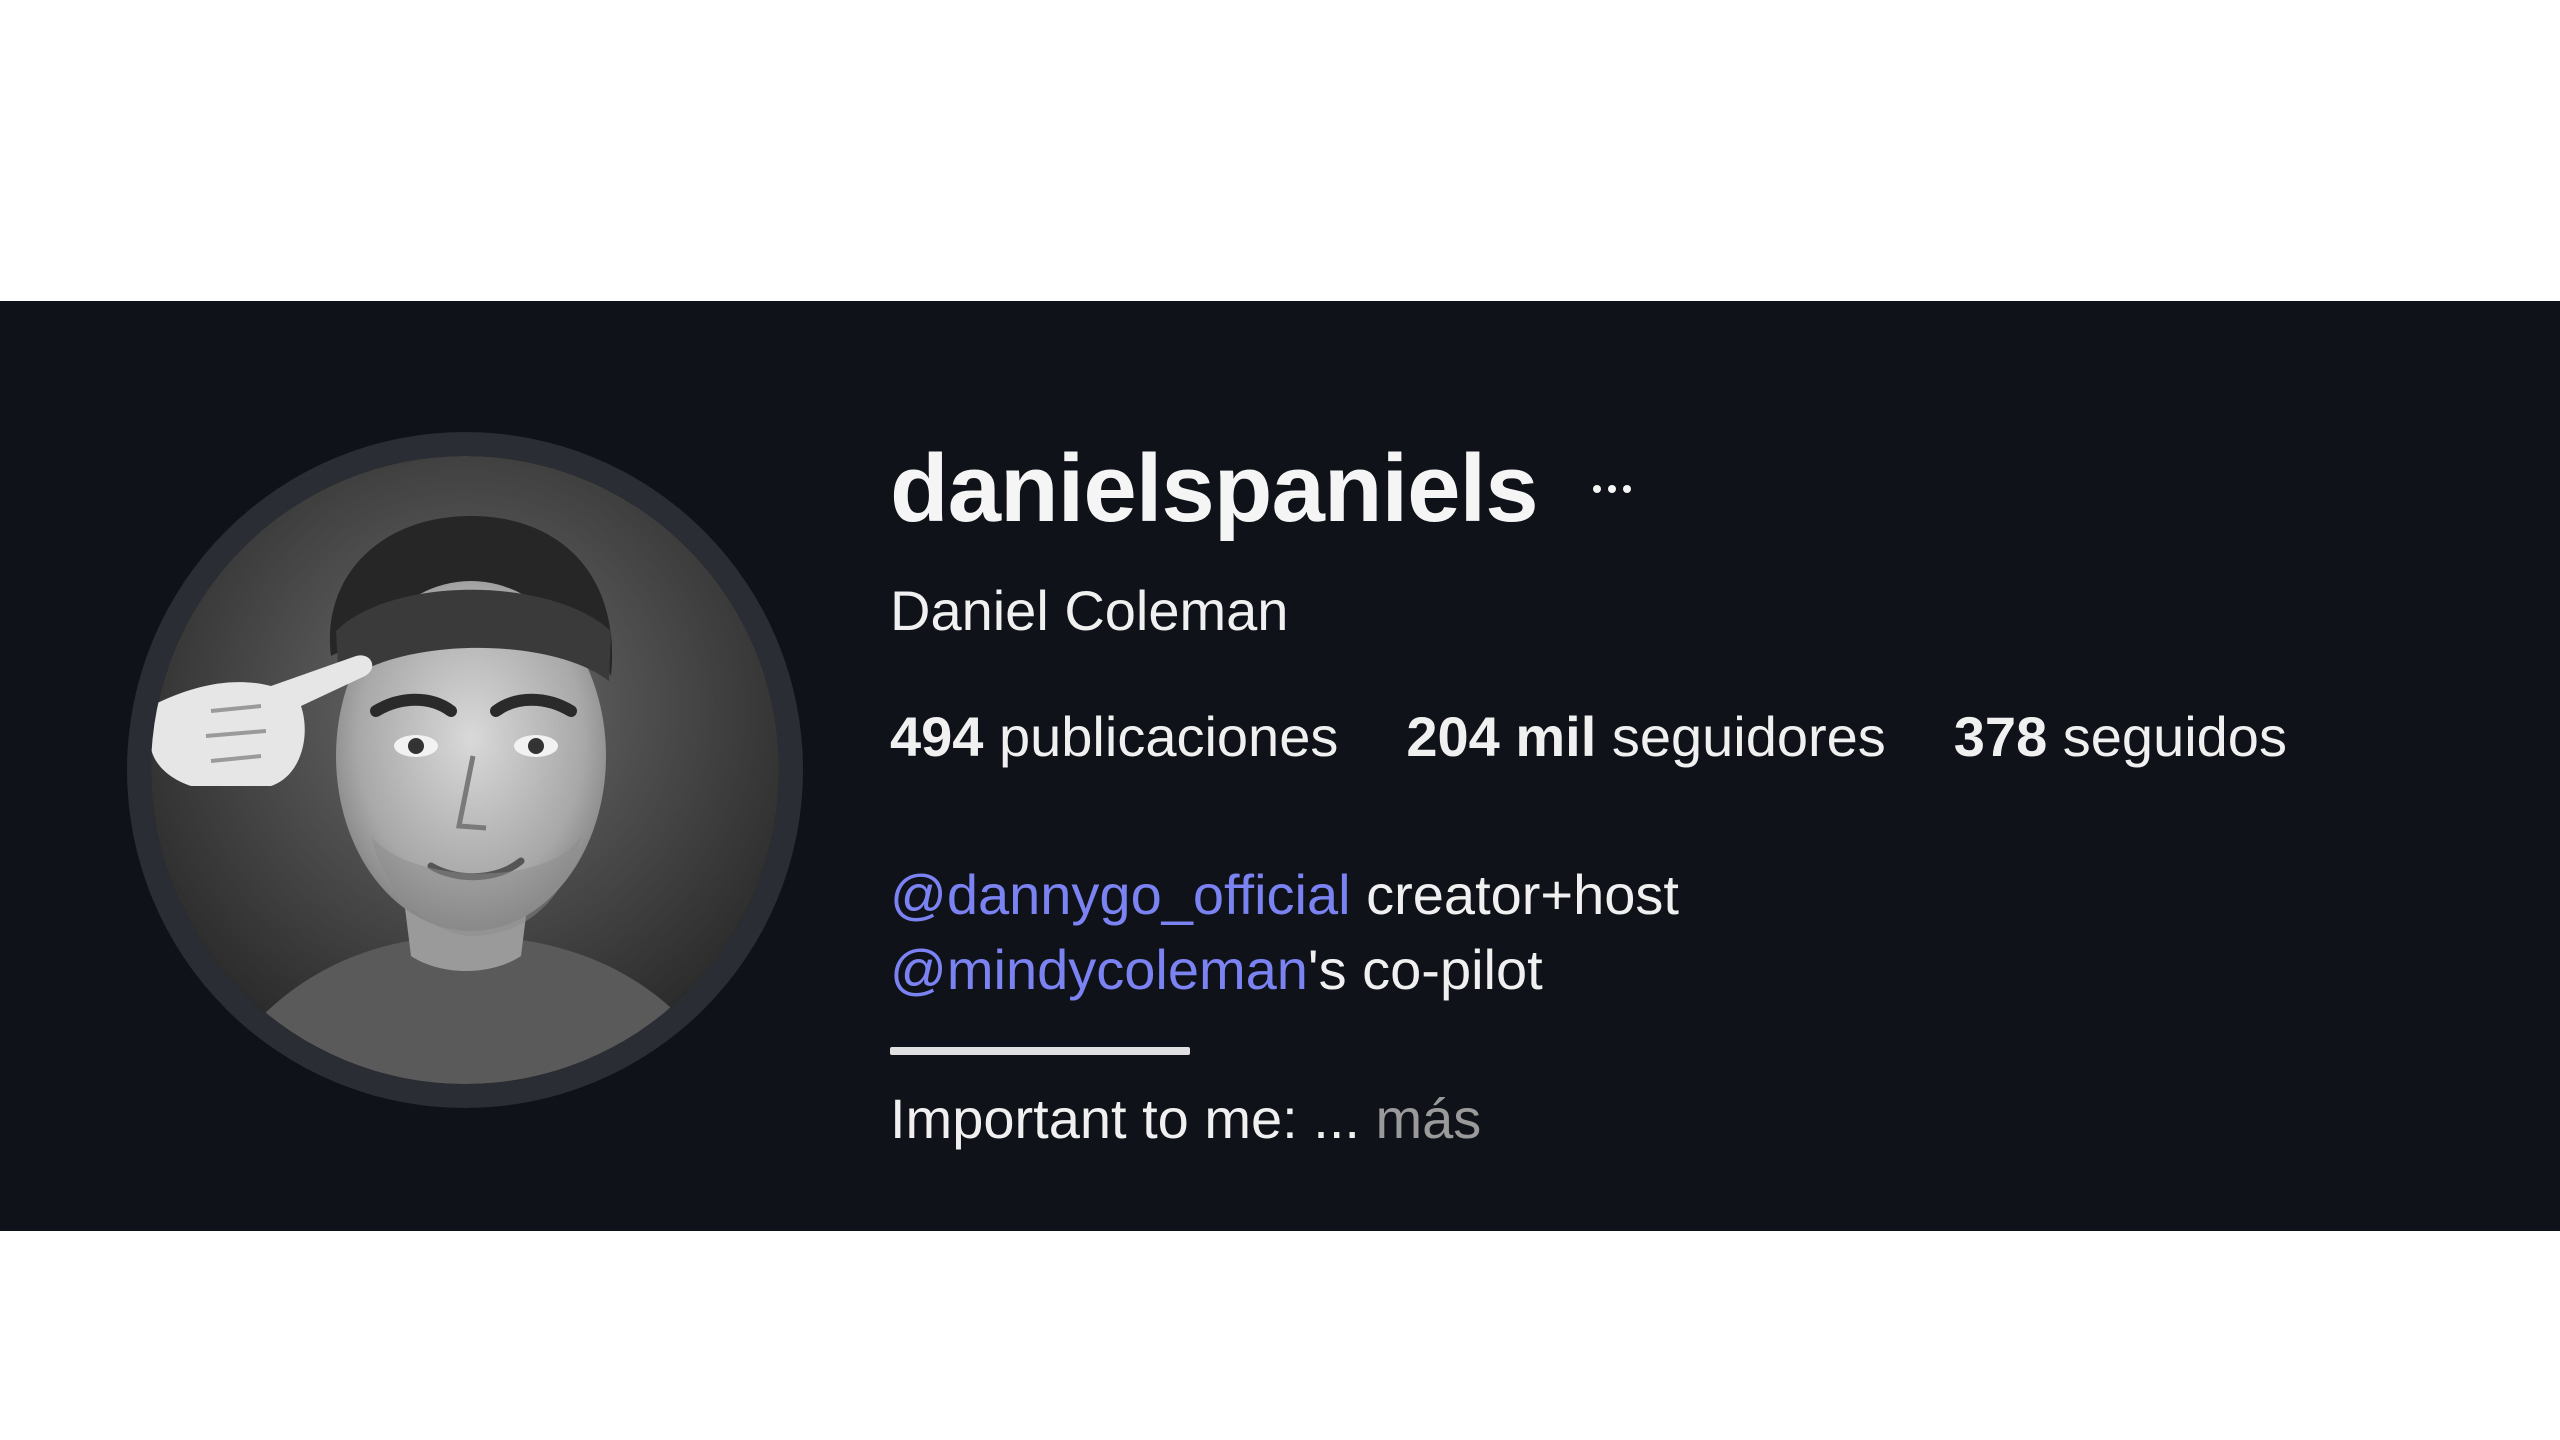  I want to click on posts-stat: 494 publicaciones, so click(1114, 737).